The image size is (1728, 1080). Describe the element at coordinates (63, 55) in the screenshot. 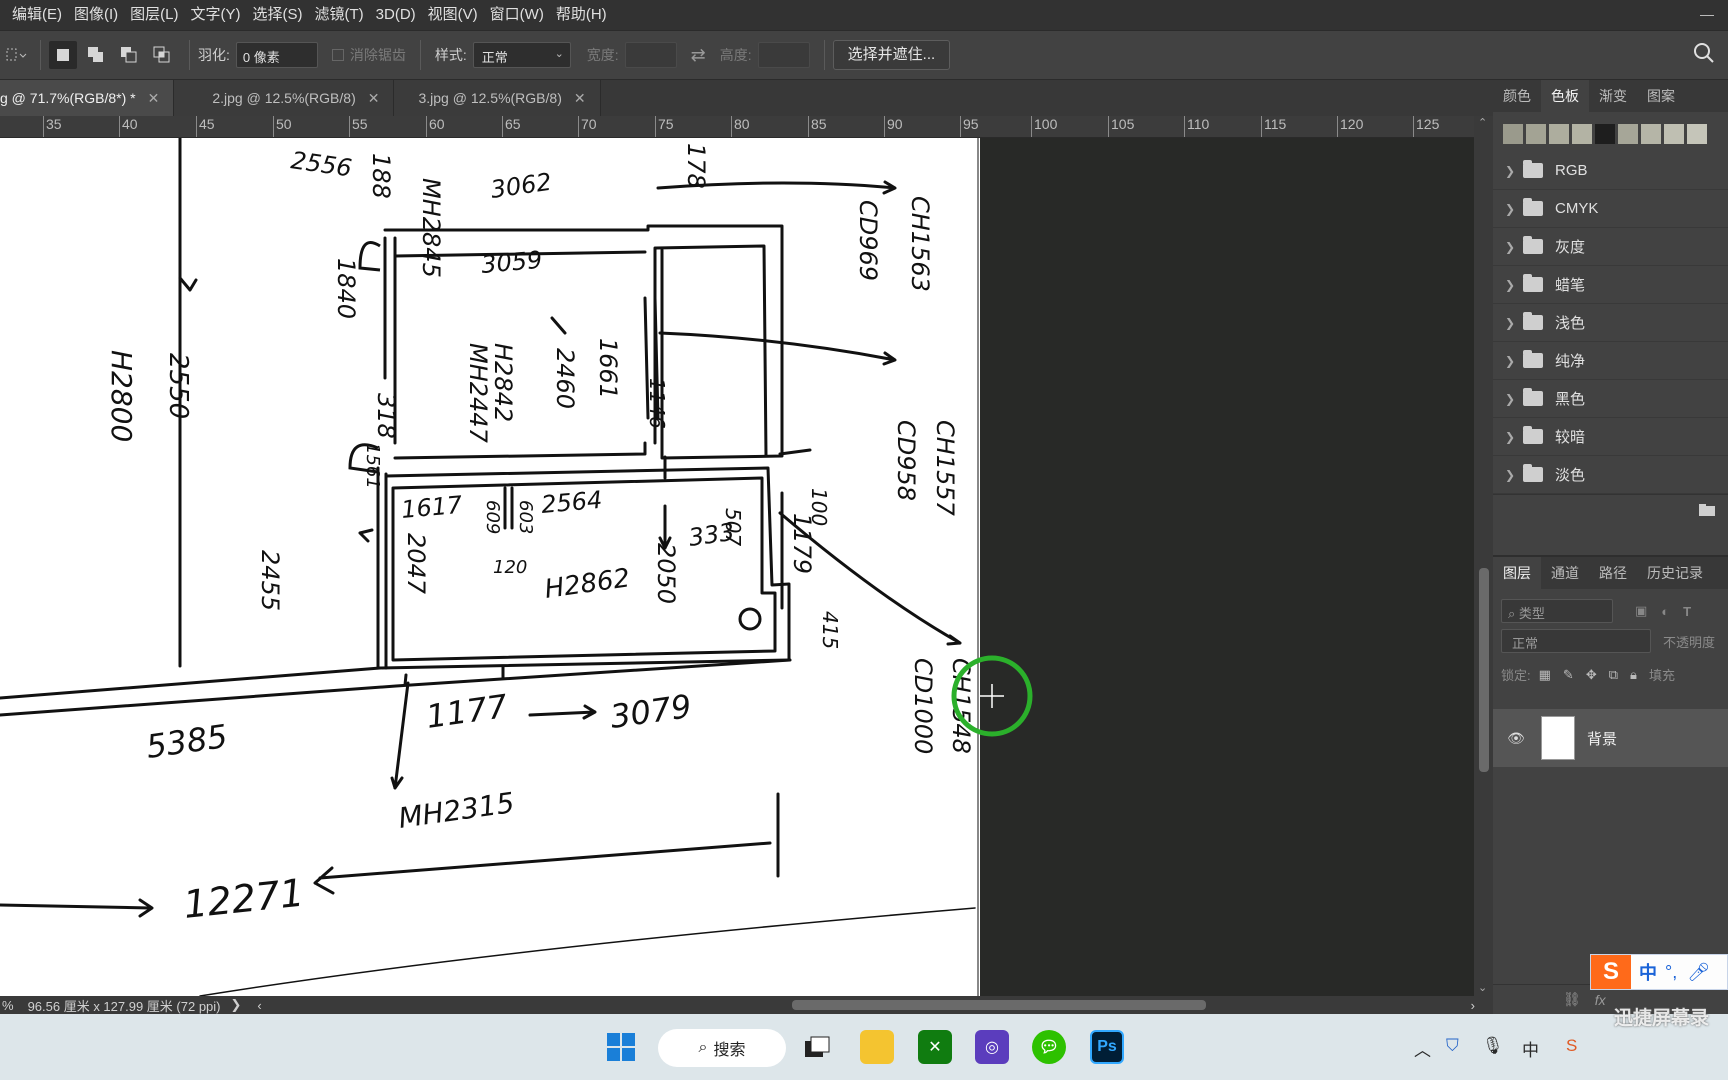

I see `new-selection-button` at that location.